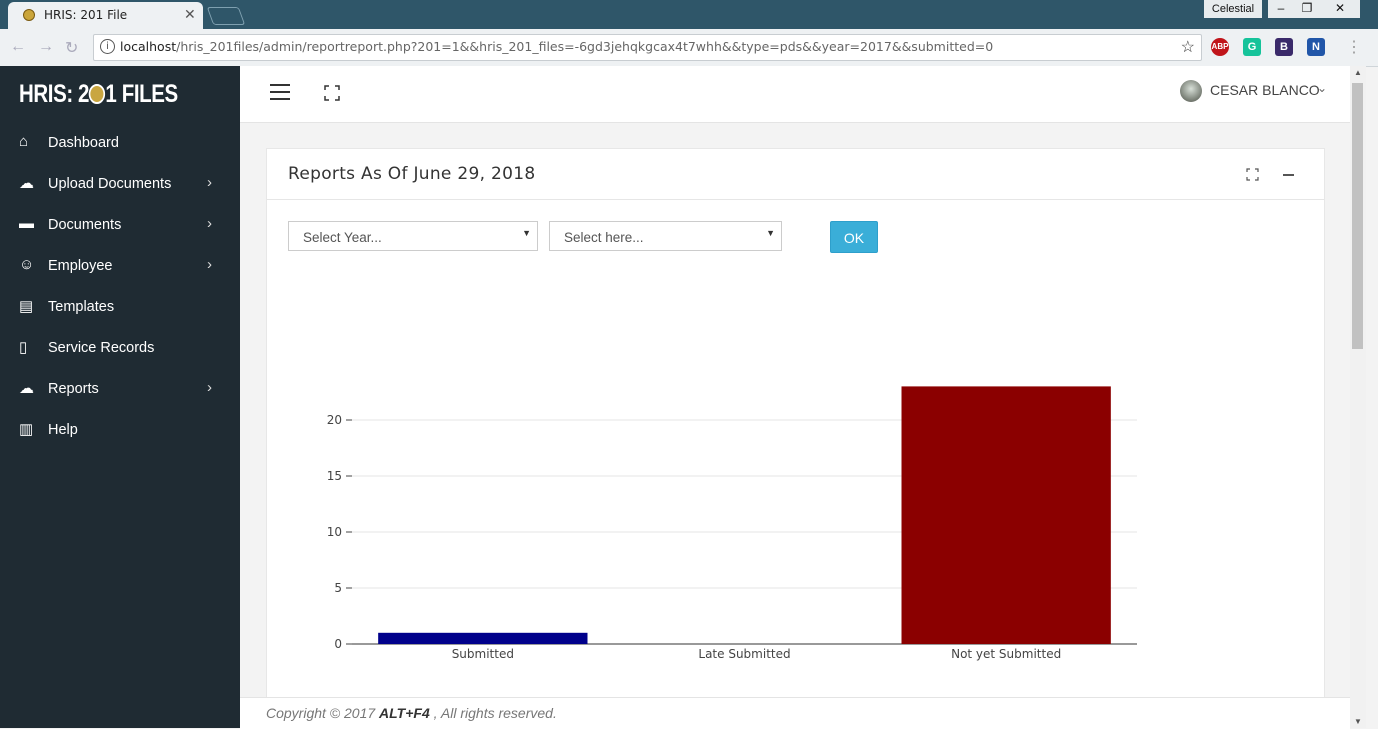  What do you see at coordinates (854, 237) in the screenshot?
I see `ok-button: OK` at bounding box center [854, 237].